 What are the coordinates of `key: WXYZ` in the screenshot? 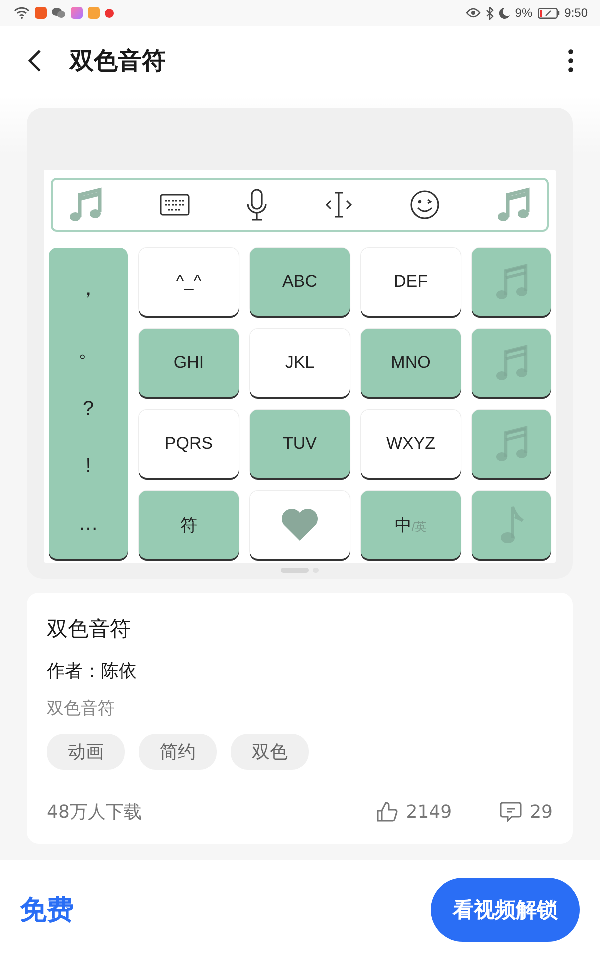 It's located at (411, 444).